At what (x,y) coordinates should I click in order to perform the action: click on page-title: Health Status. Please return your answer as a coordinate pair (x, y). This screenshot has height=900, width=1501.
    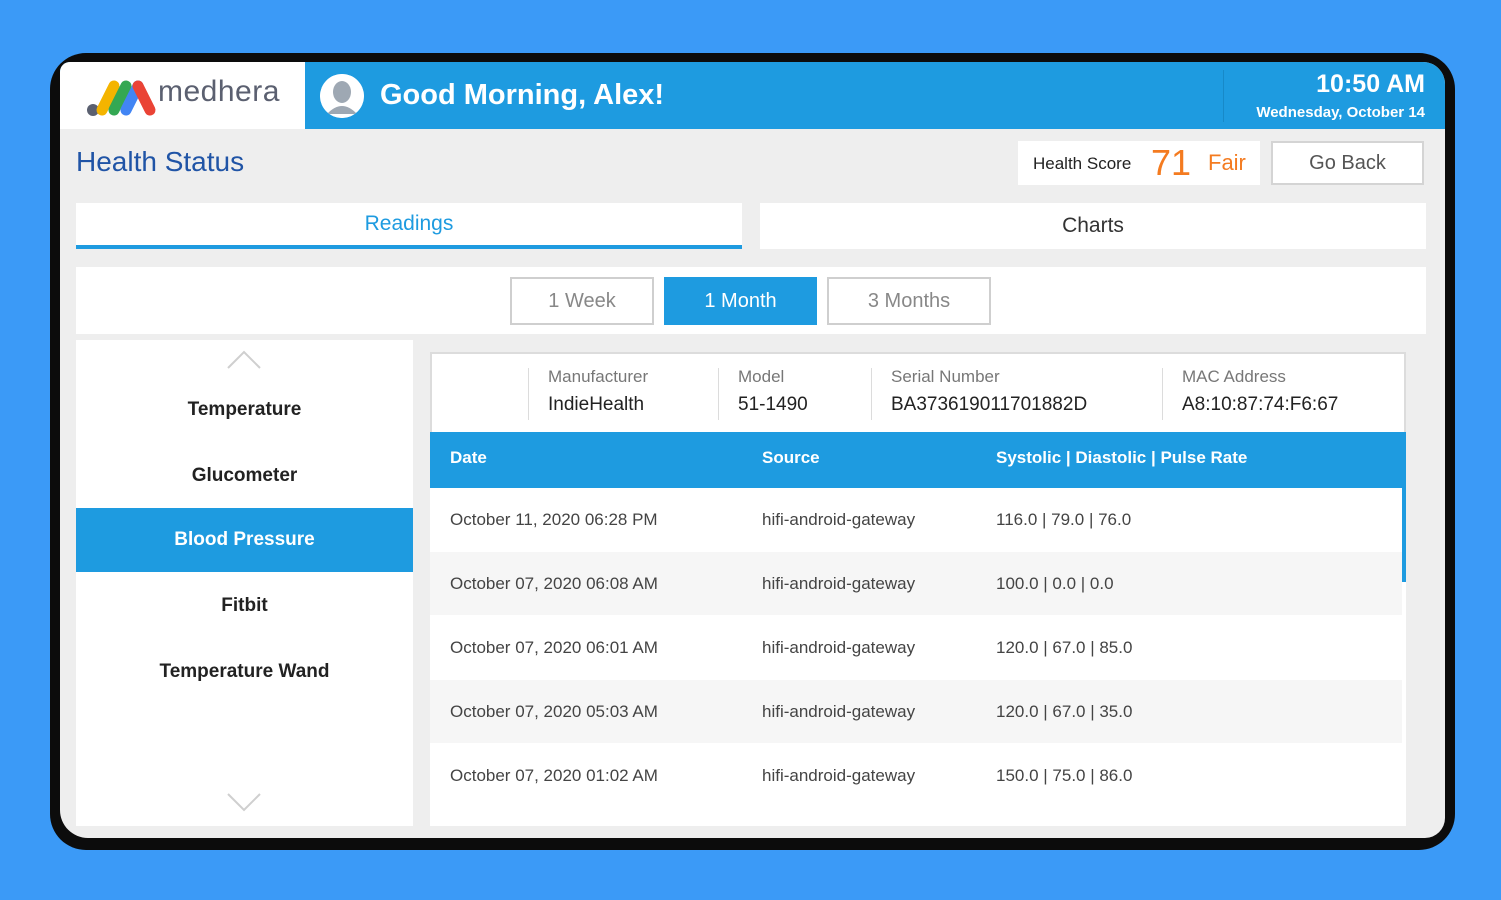
    Looking at the image, I should click on (160, 161).